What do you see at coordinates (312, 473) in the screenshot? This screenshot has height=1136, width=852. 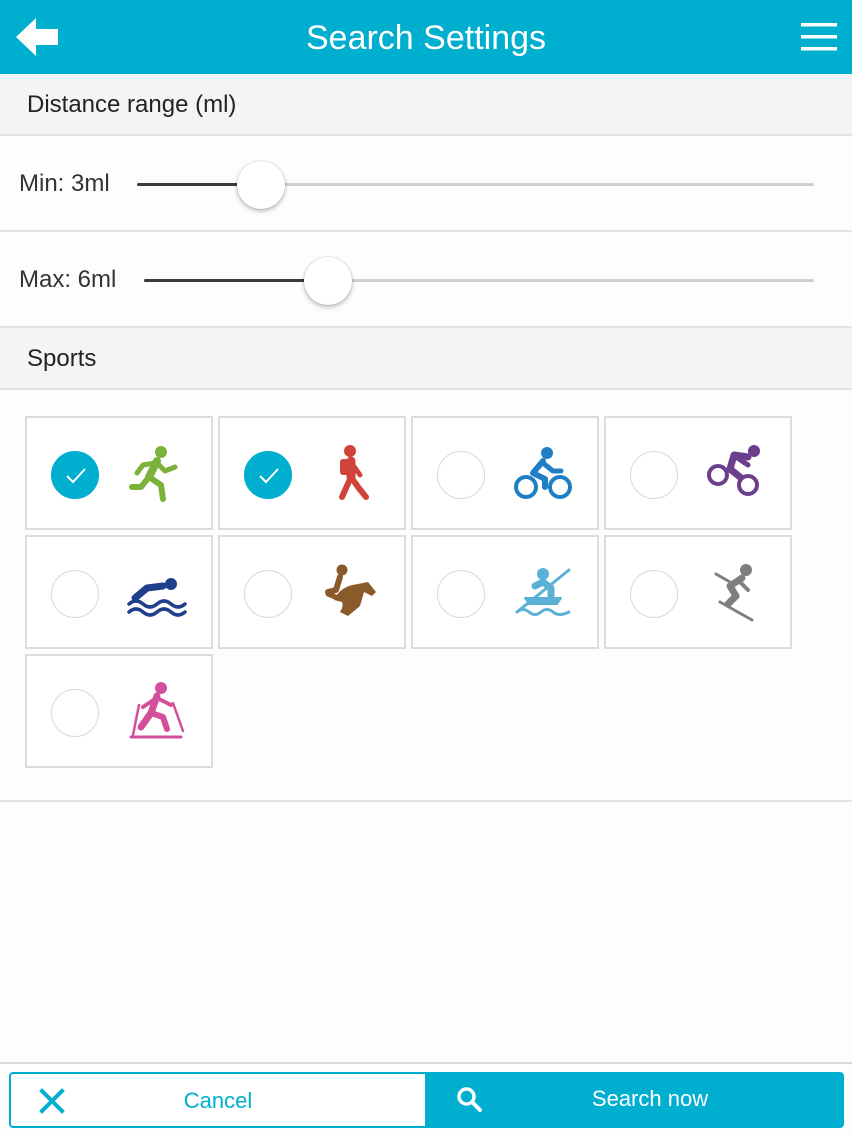 I see `sport-tile-walking` at bounding box center [312, 473].